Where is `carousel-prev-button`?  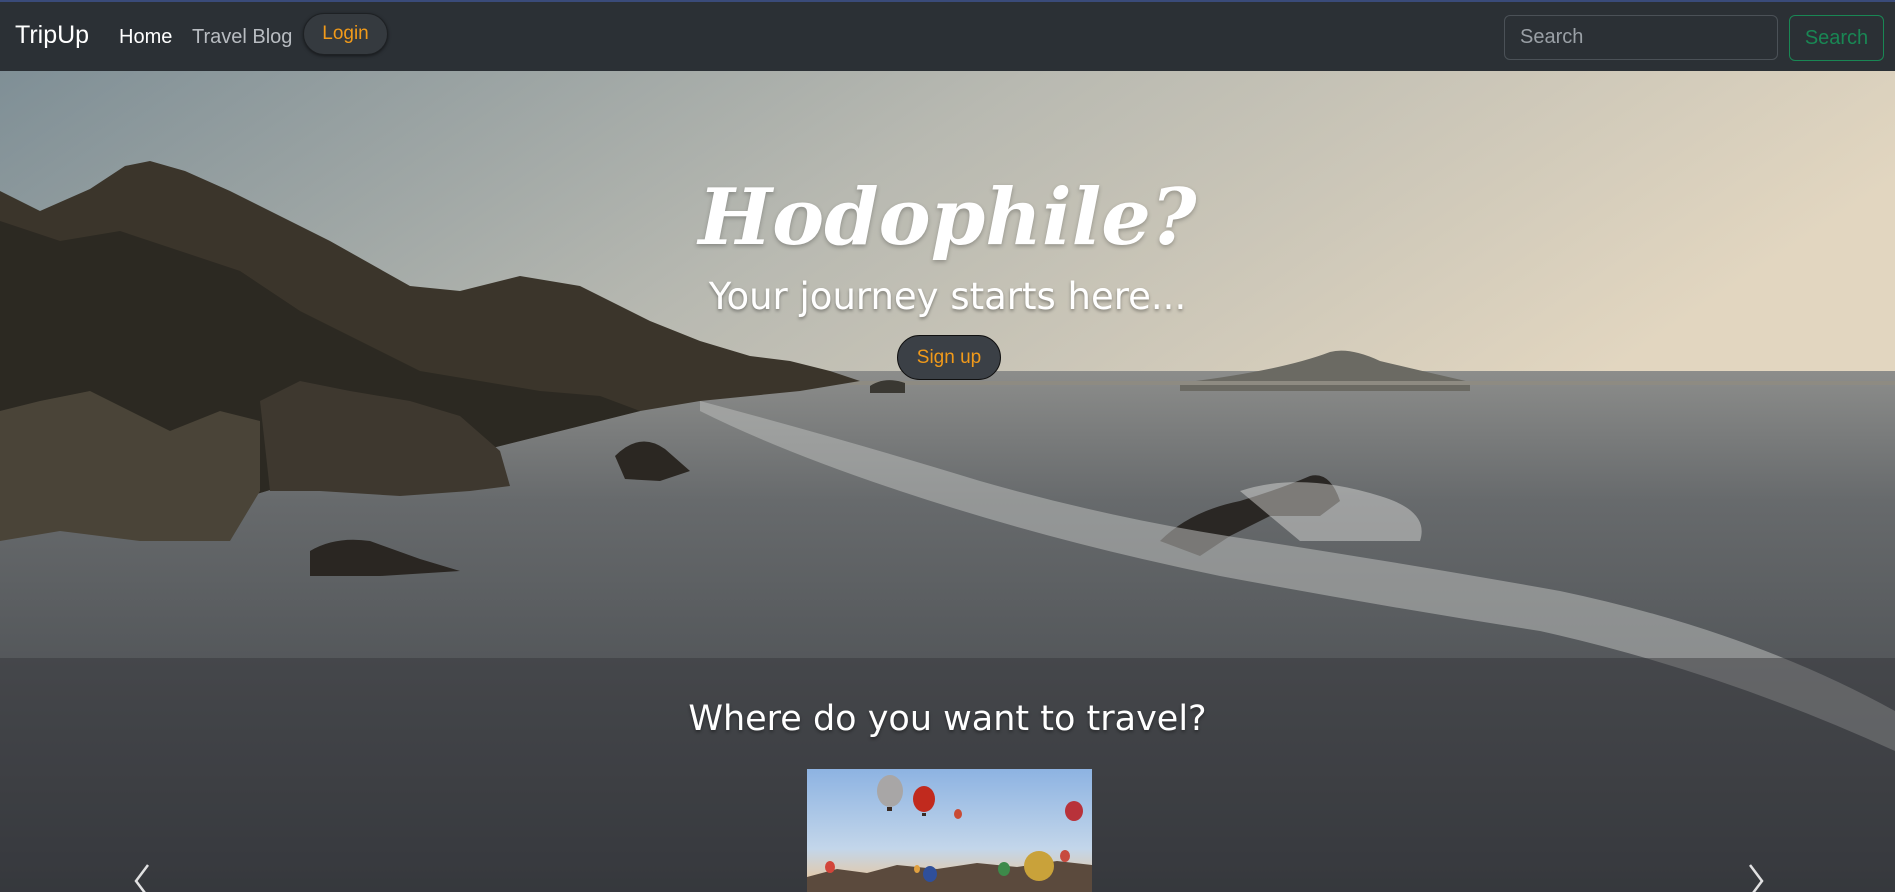
carousel-prev-button is located at coordinates (142, 876).